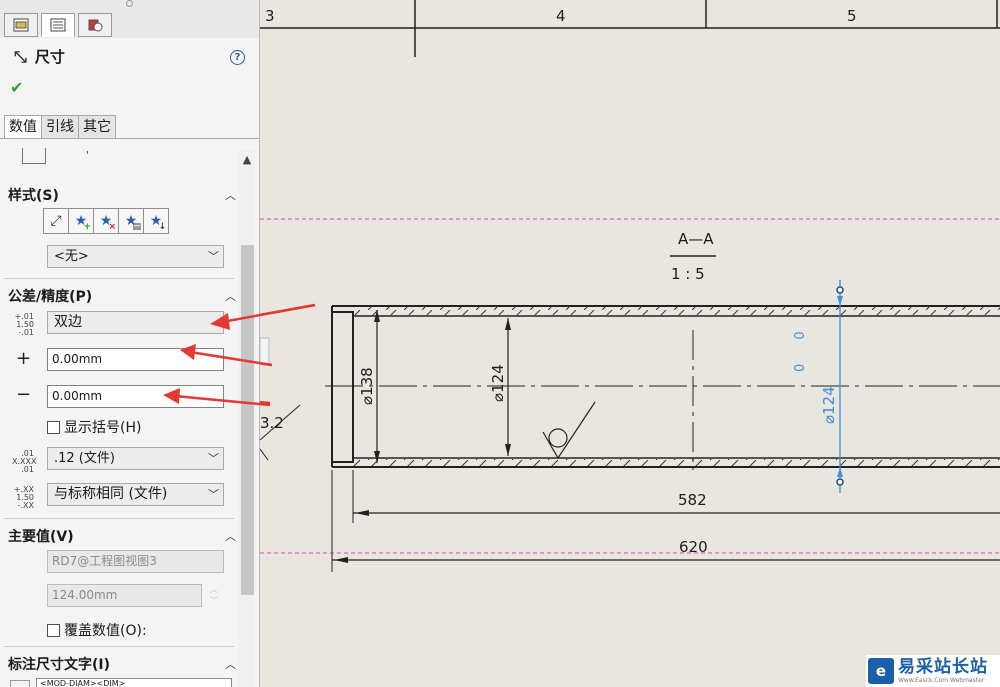 This screenshot has width=1000, height=687. I want to click on panel-edge-tab, so click(265, 351).